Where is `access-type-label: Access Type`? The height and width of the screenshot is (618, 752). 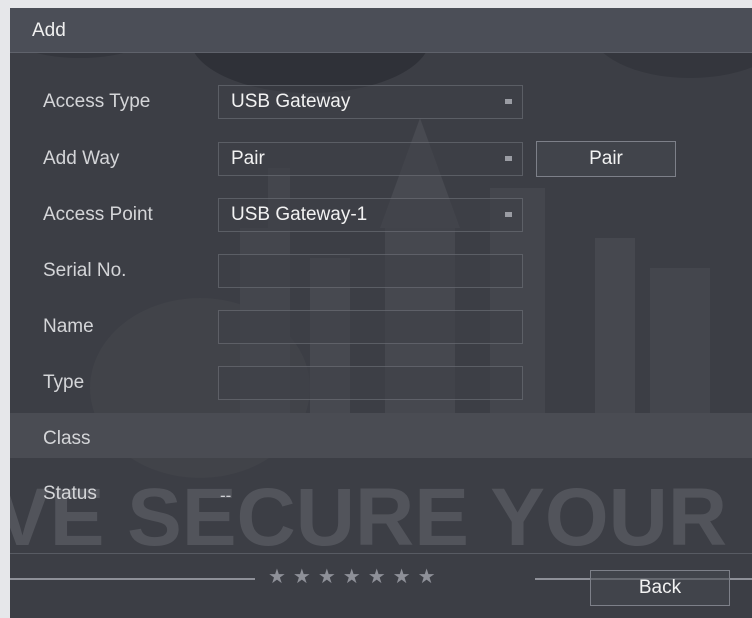 access-type-label: Access Type is located at coordinates (97, 101).